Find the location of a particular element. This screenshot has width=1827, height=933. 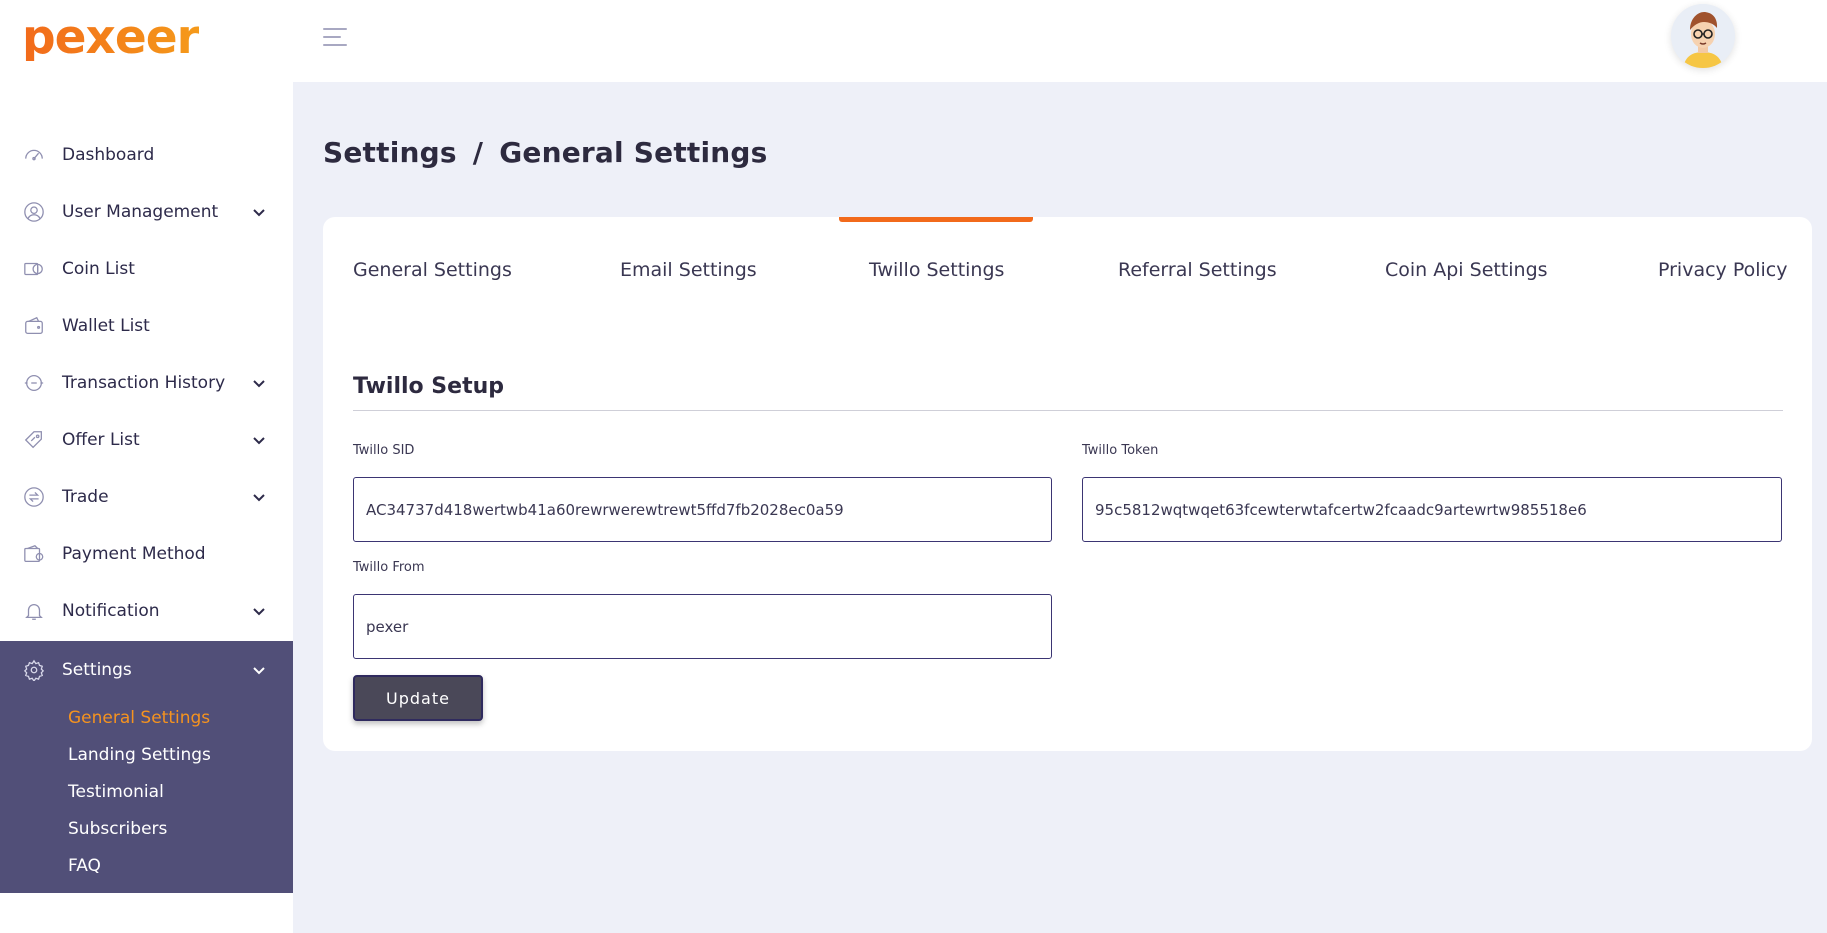

active-tab-indicator is located at coordinates (936, 219).